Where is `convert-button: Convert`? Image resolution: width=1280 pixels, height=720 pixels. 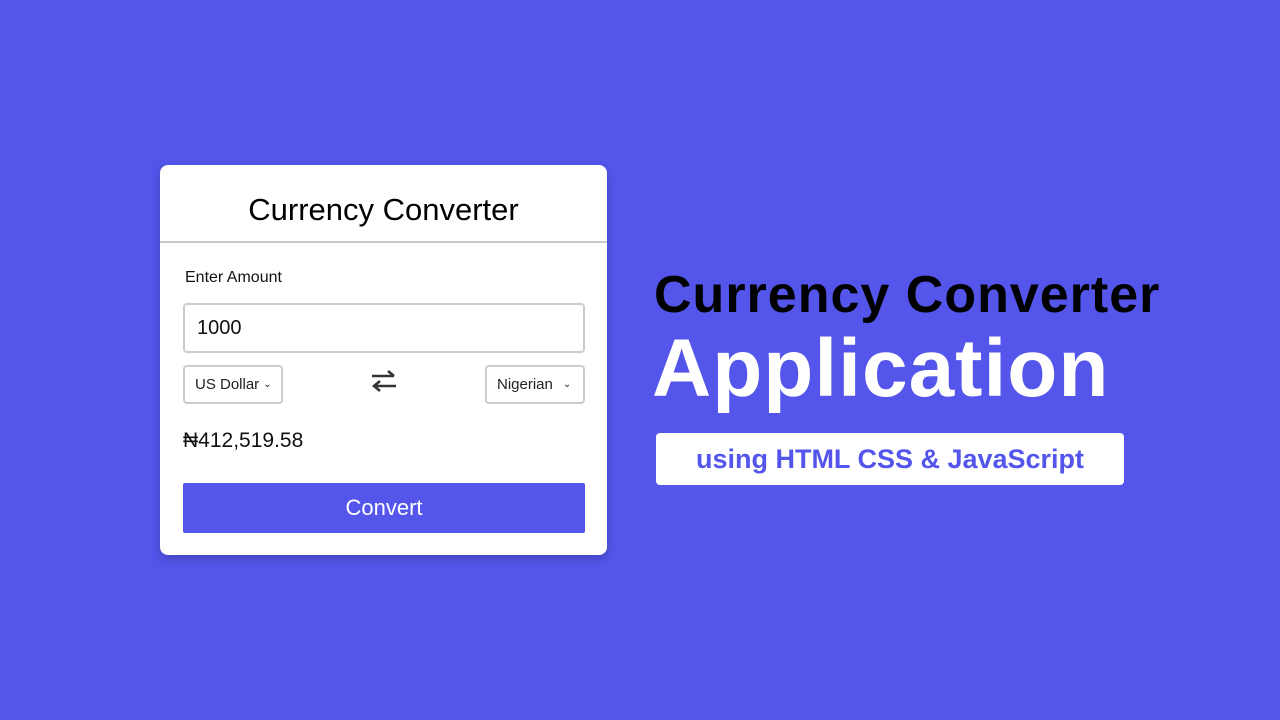
convert-button: Convert is located at coordinates (384, 508).